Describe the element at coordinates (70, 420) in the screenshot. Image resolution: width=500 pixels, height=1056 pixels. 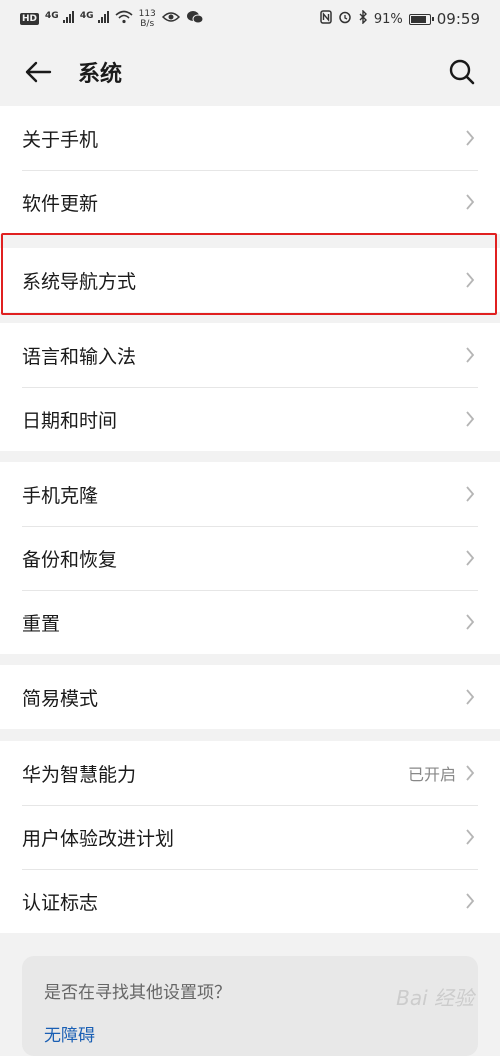
I see `settings-item-label: 日期和时间` at that location.